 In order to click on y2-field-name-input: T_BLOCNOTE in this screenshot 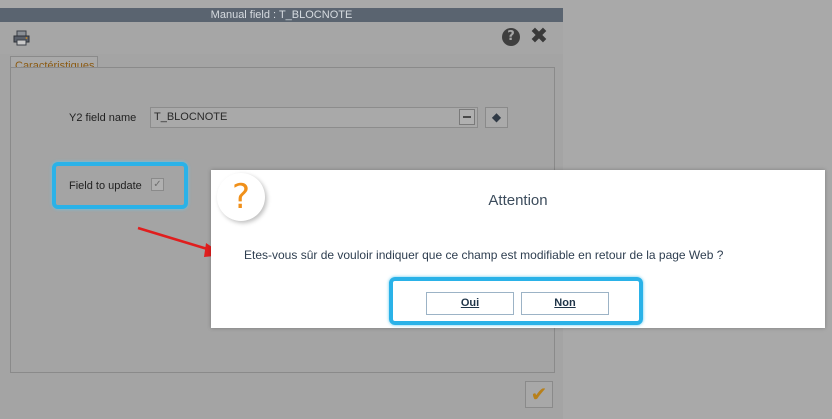, I will do `click(314, 117)`.